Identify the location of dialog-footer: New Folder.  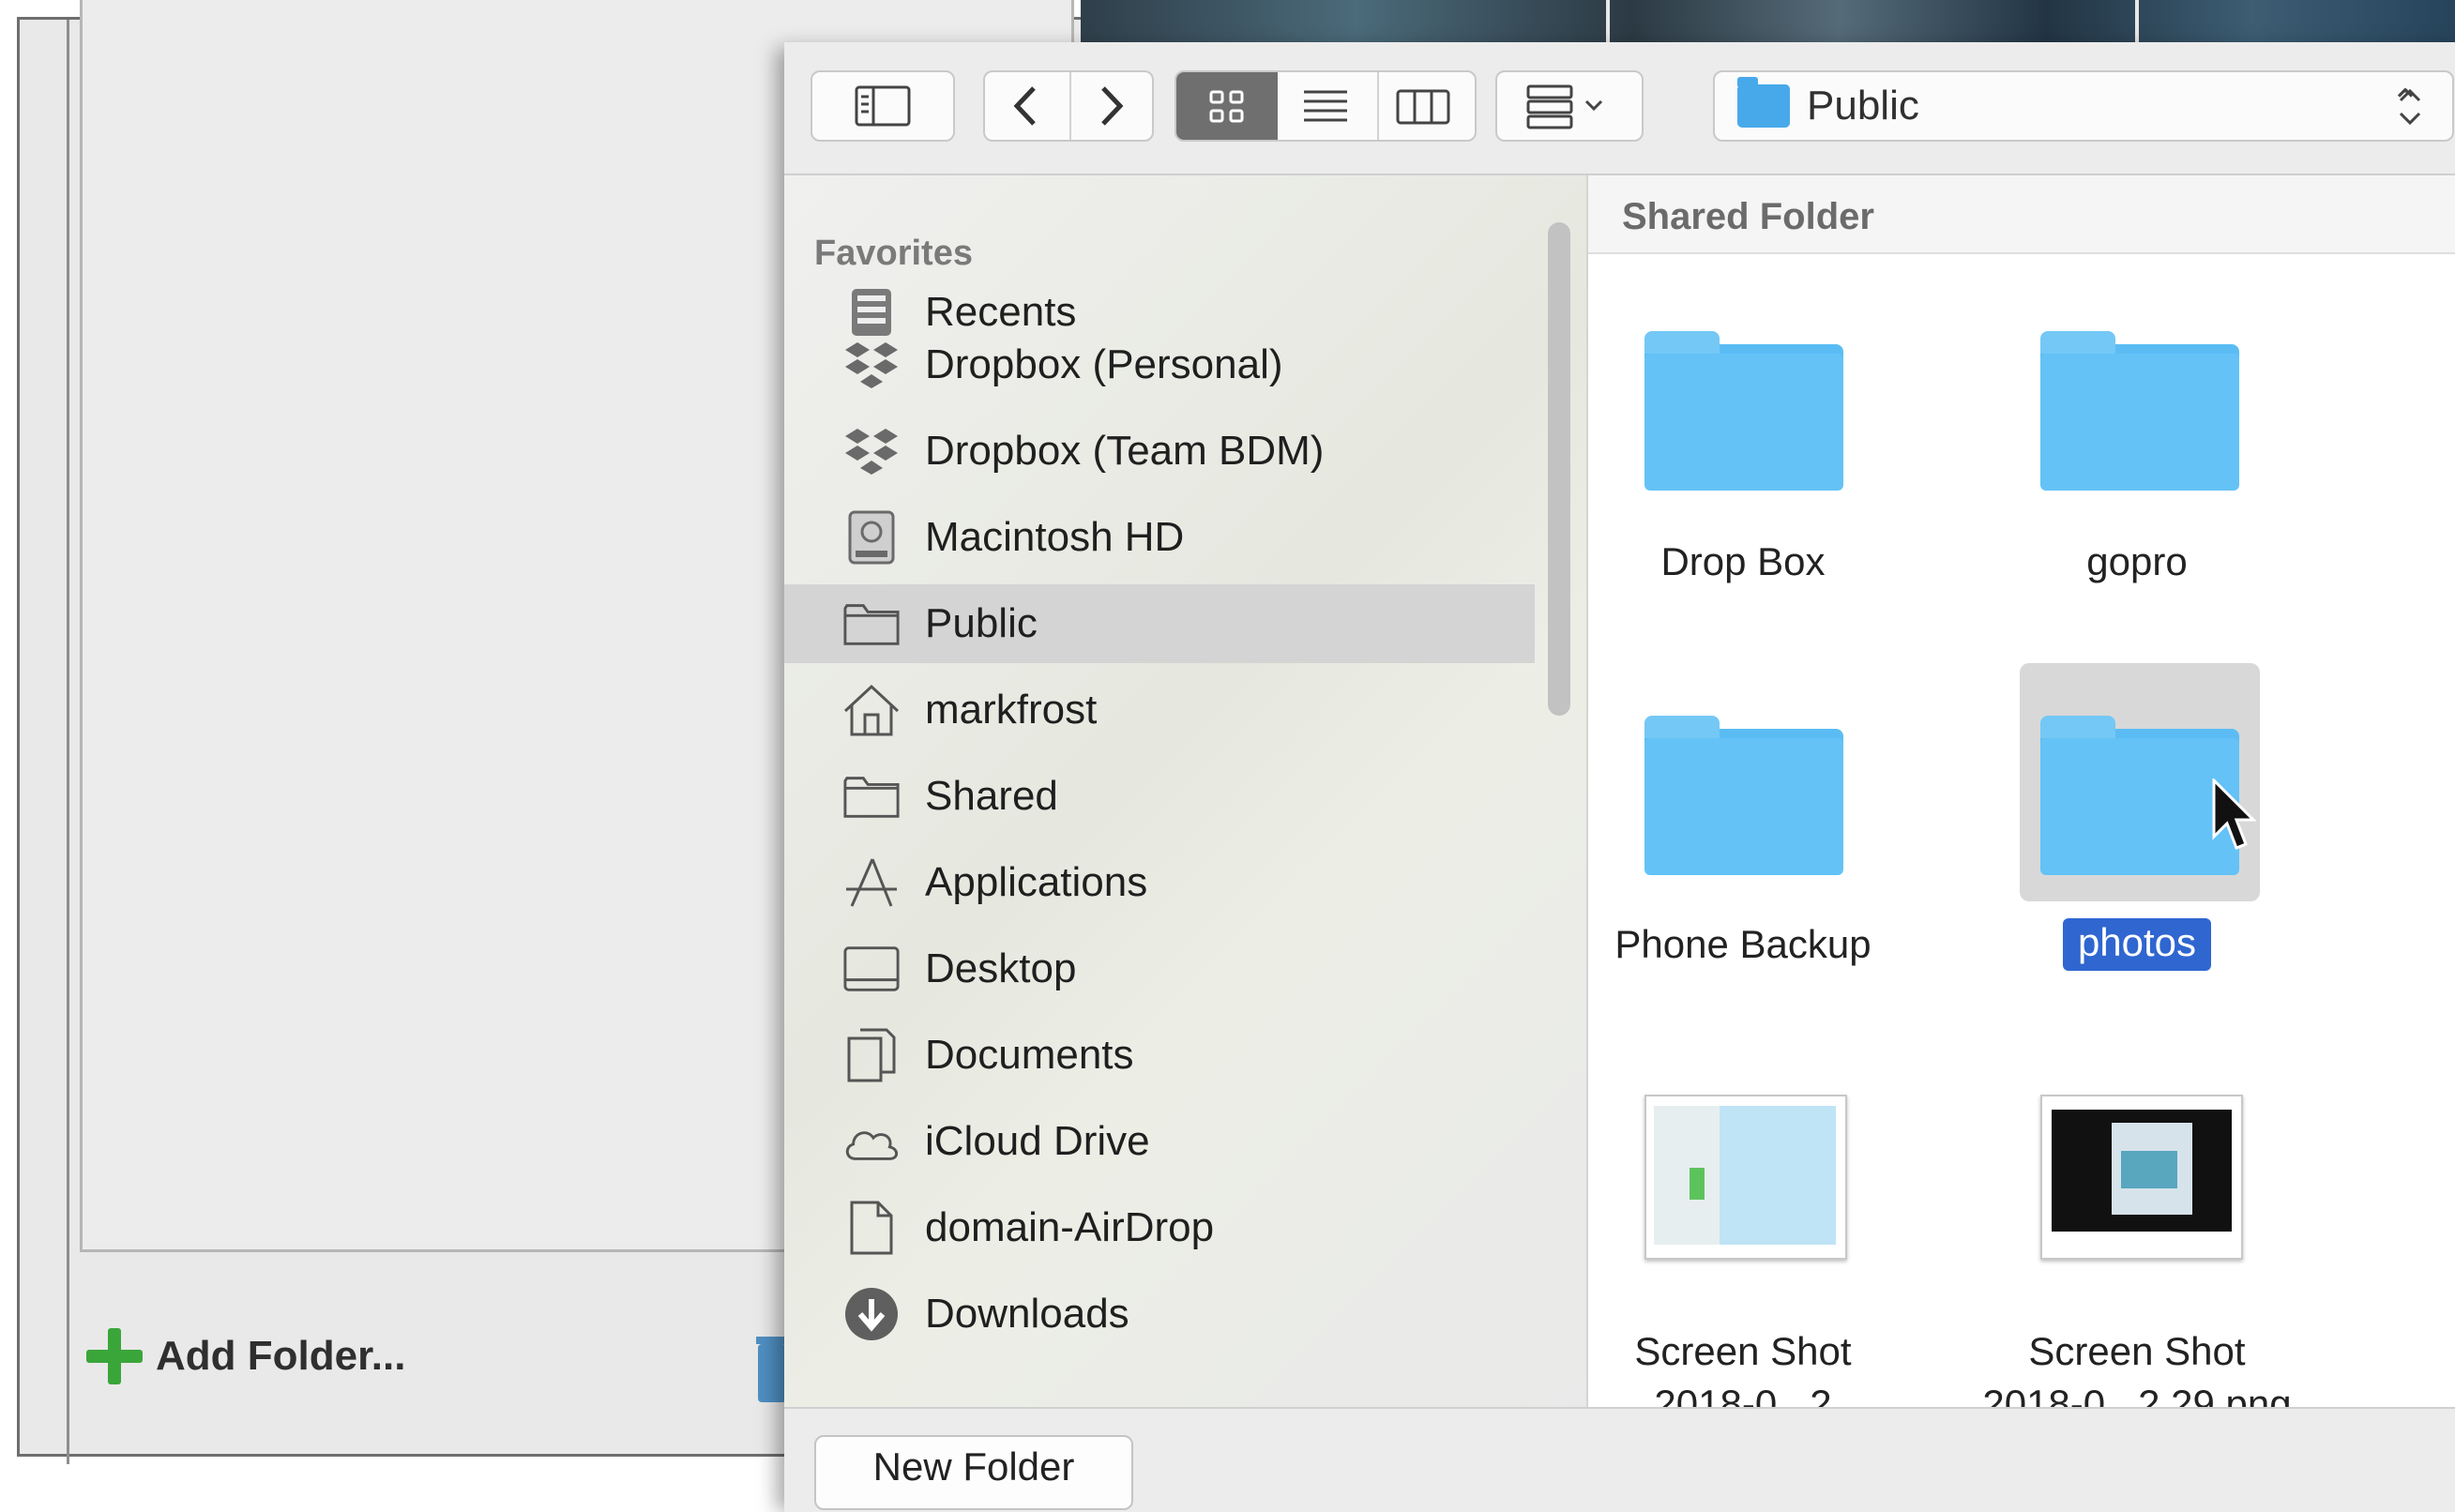
(1619, 1459).